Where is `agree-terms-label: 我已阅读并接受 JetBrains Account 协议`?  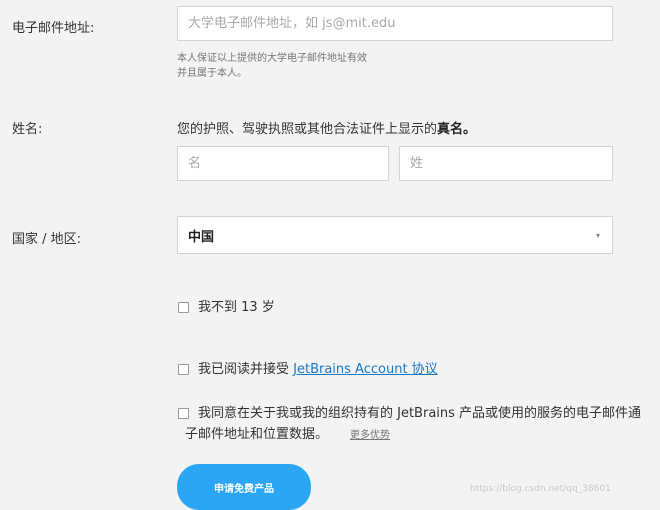 agree-terms-label: 我已阅读并接受 JetBrains Account 协议 is located at coordinates (318, 369).